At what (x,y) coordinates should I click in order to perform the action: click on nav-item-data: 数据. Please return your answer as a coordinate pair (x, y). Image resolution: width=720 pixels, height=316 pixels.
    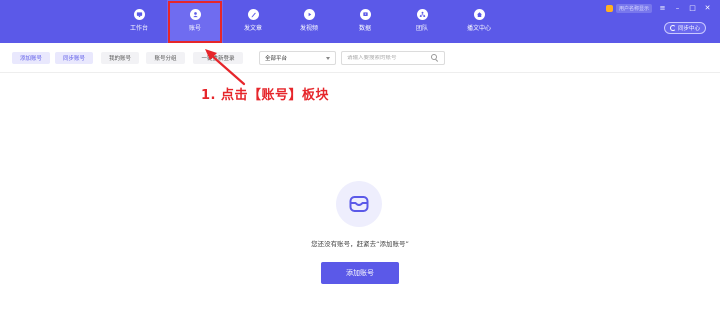
    Looking at the image, I should click on (365, 21).